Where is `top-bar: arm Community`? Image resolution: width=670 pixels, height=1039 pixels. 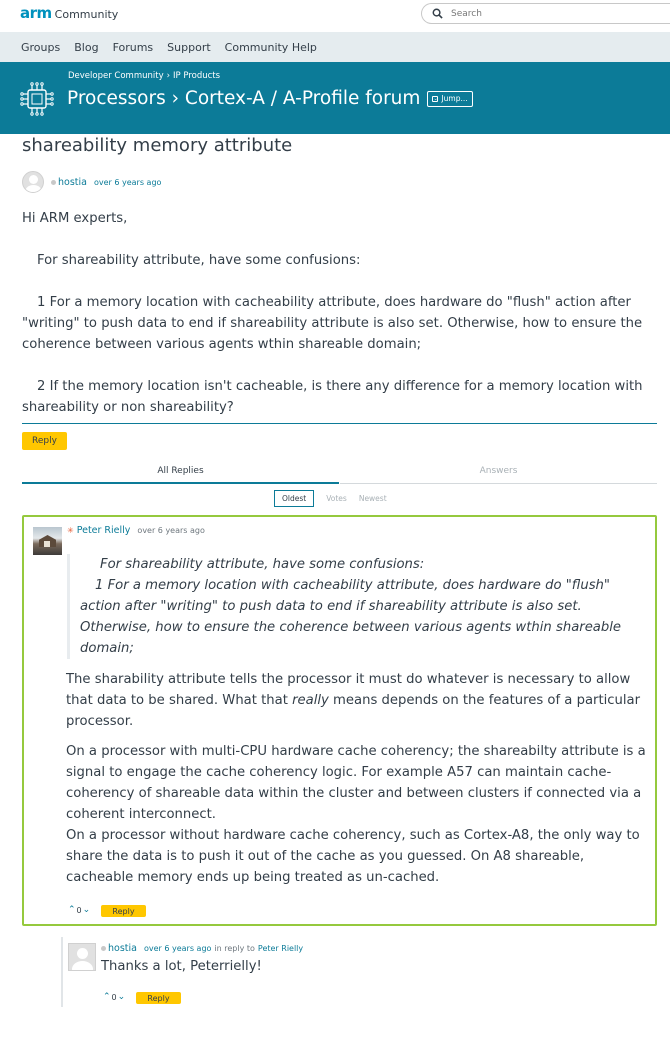 top-bar: arm Community is located at coordinates (335, 16).